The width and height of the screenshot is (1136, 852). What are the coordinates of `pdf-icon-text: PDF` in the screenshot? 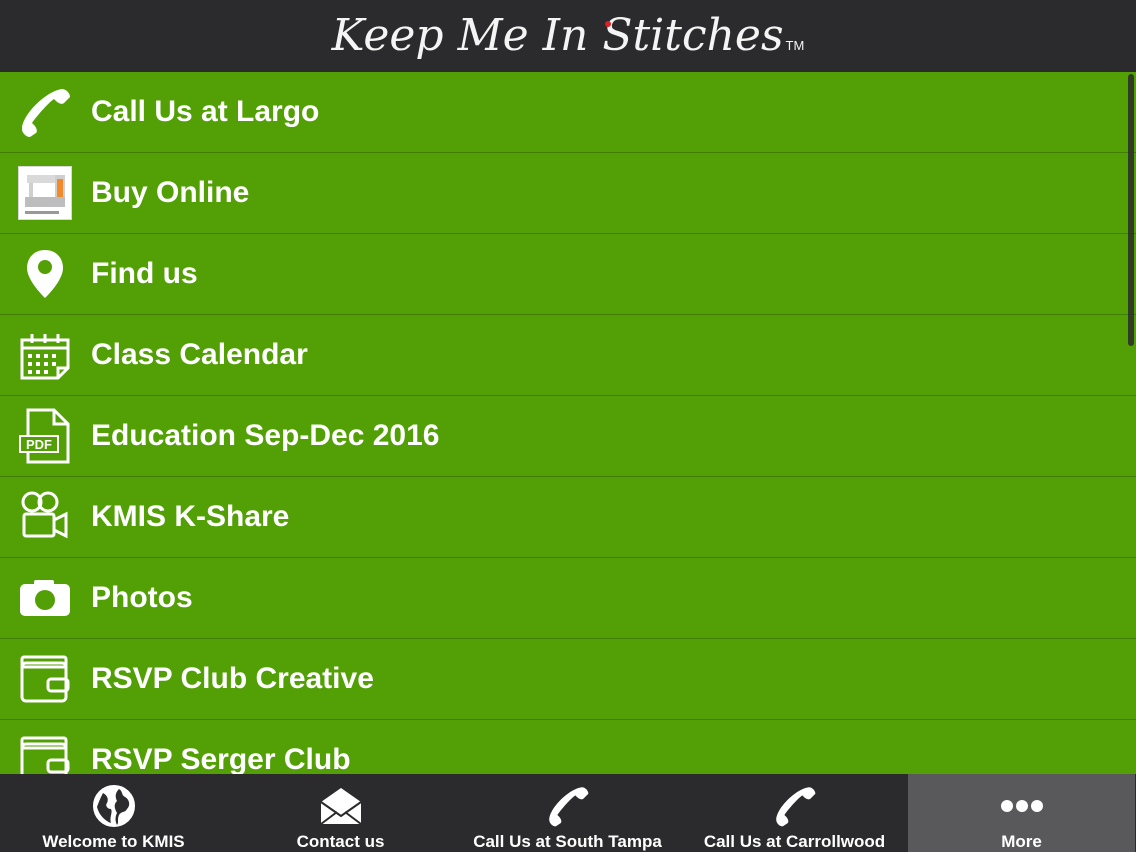 It's located at (39, 444).